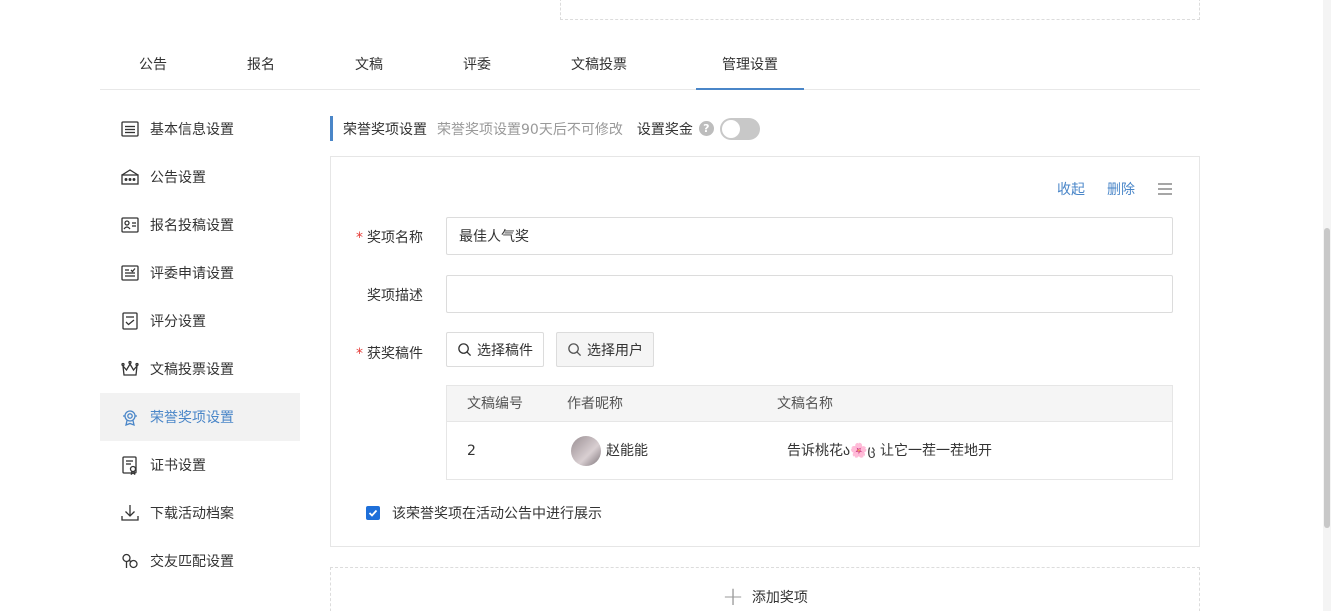  Describe the element at coordinates (599, 65) in the screenshot. I see `tab-manuscript-voting: 文稿投票` at that location.